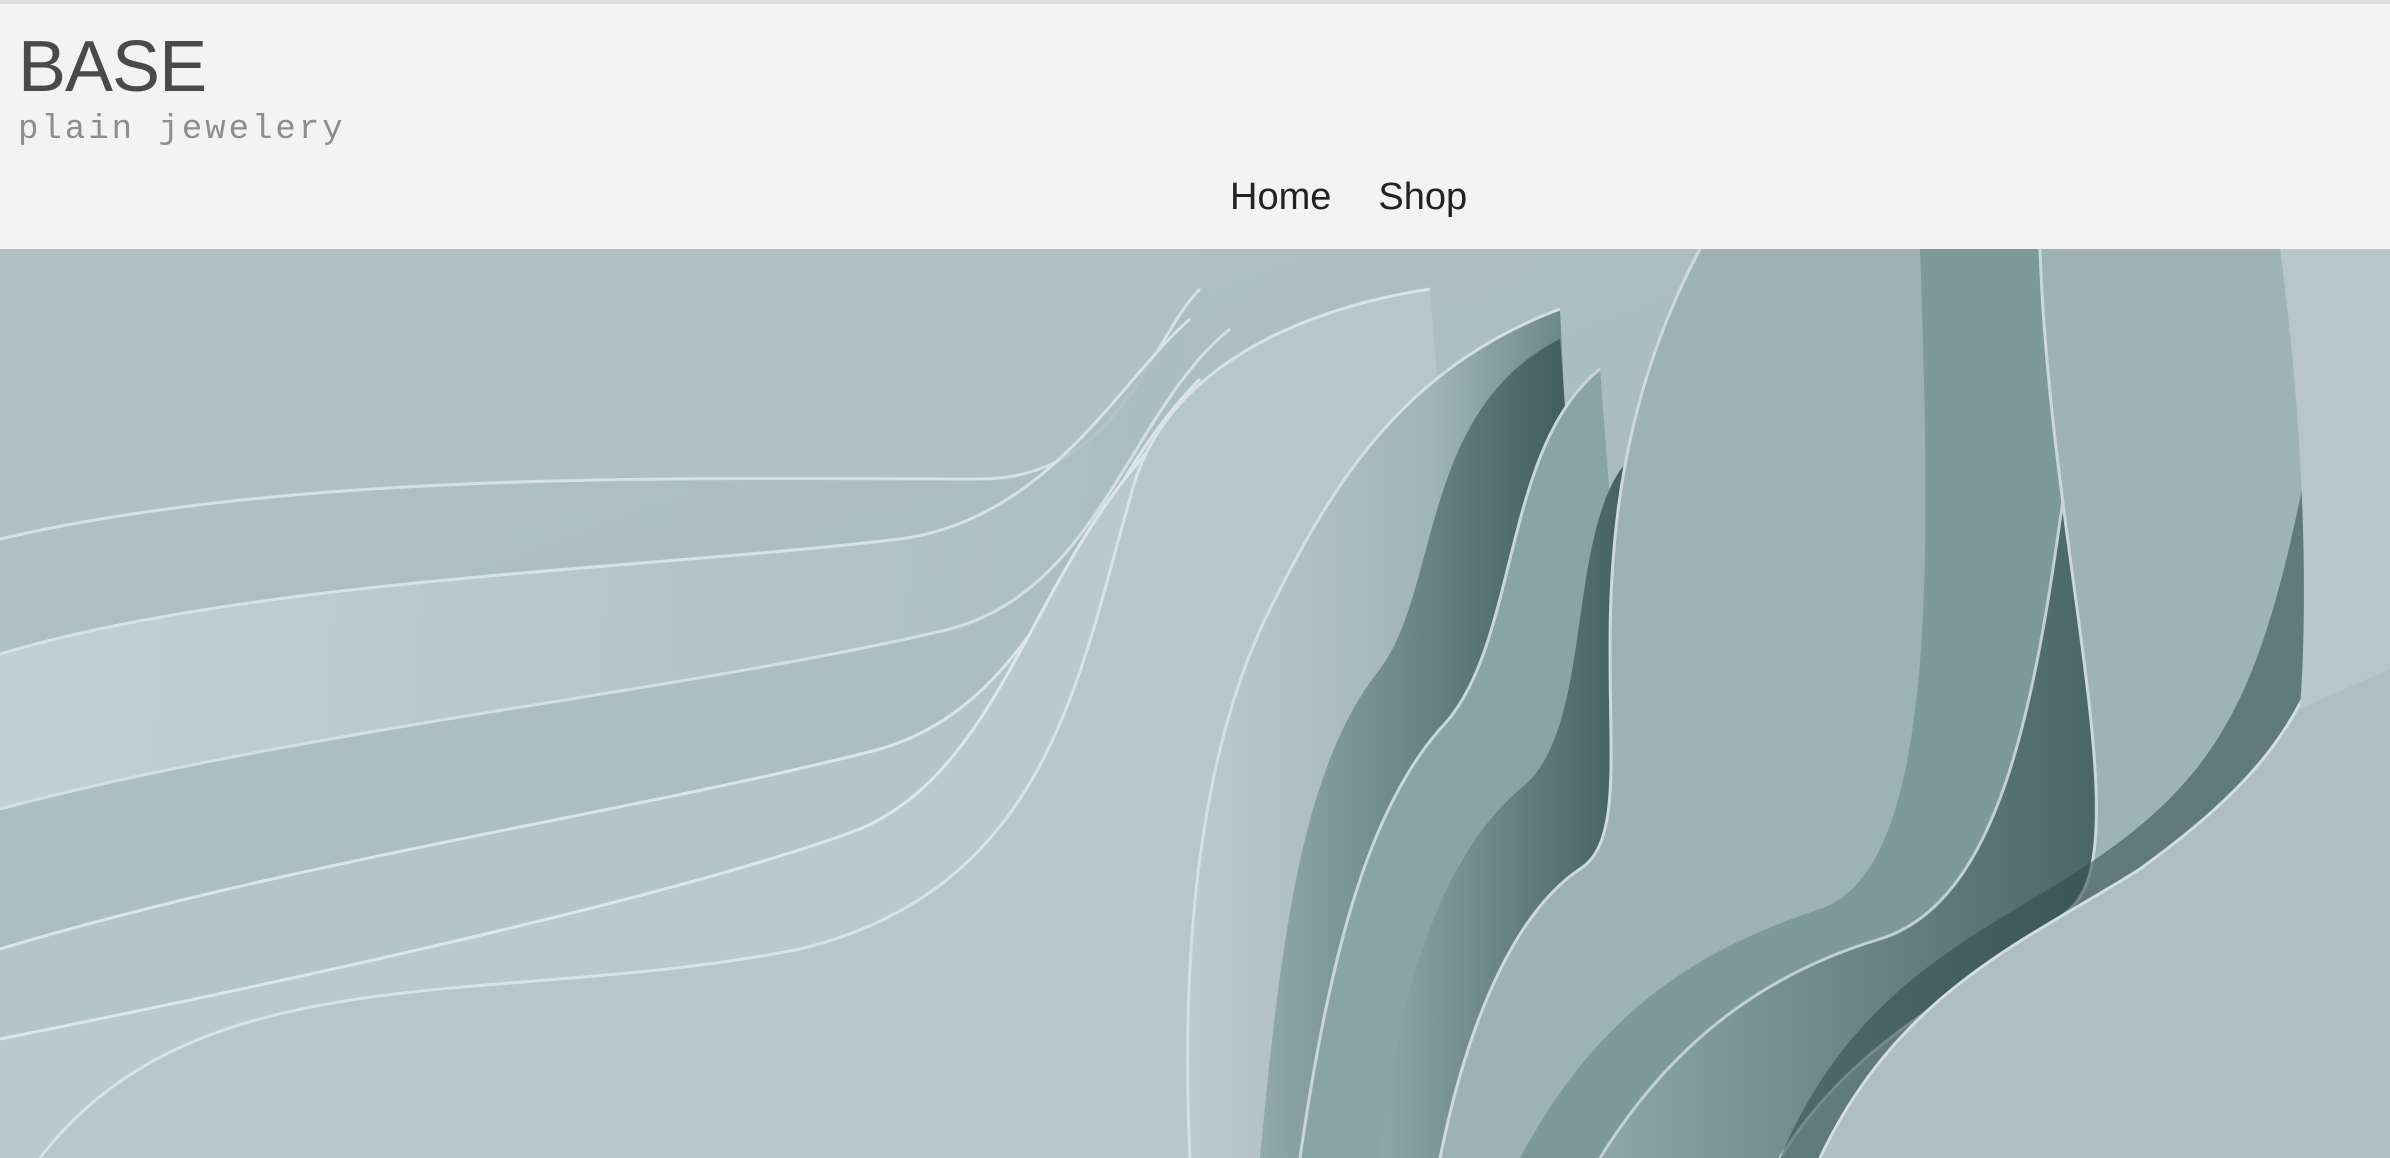 The width and height of the screenshot is (2390, 1158). I want to click on brand-logo: BASE plain jewelery, so click(182, 88).